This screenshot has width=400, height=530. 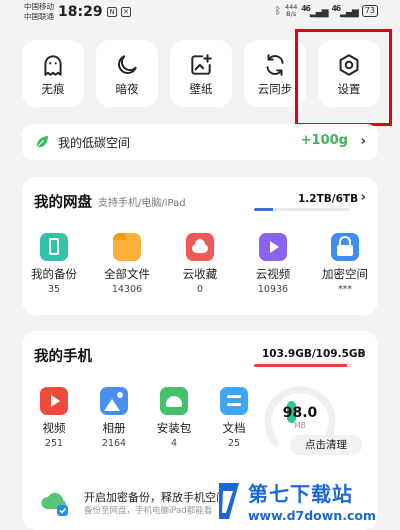 What do you see at coordinates (126, 12) in the screenshot?
I see `notification-icon: ✕` at bounding box center [126, 12].